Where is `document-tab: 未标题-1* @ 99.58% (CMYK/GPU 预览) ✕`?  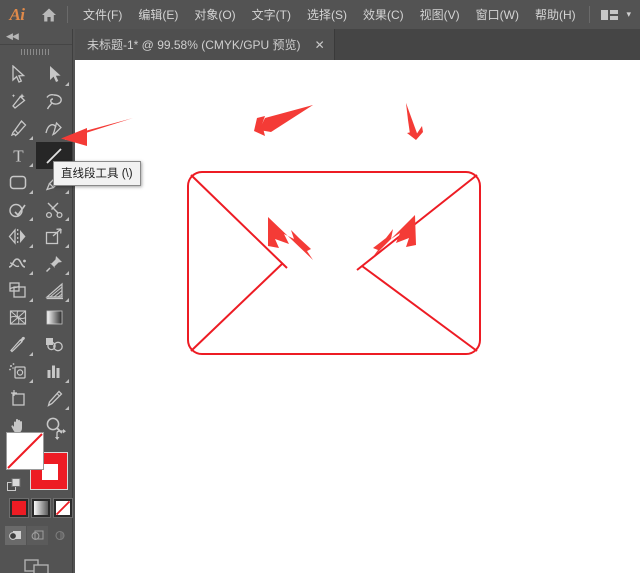
document-tab: 未标题-1* @ 99.58% (CMYK/GPU 预览) ✕ is located at coordinates (205, 44).